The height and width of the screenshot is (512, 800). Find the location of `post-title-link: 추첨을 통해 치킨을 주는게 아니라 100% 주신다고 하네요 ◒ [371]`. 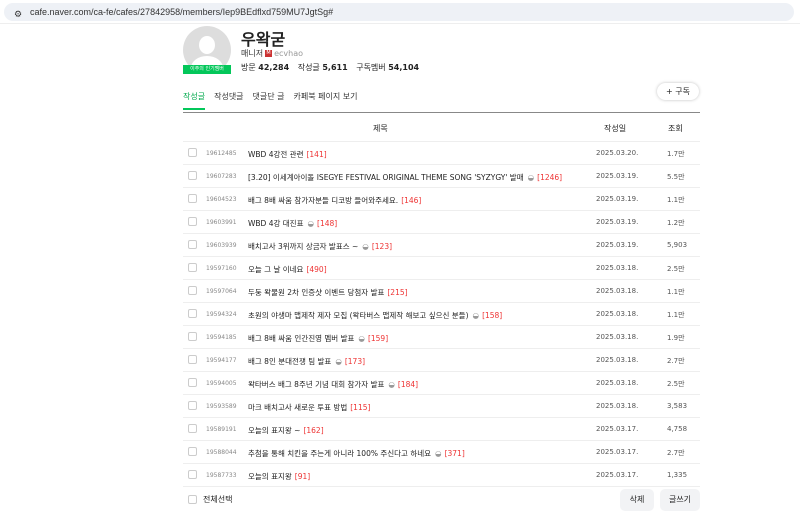

post-title-link: 추첨을 통해 치킨을 주는게 아니라 100% 주신다고 하네요 ◒ [371] is located at coordinates (356, 453).